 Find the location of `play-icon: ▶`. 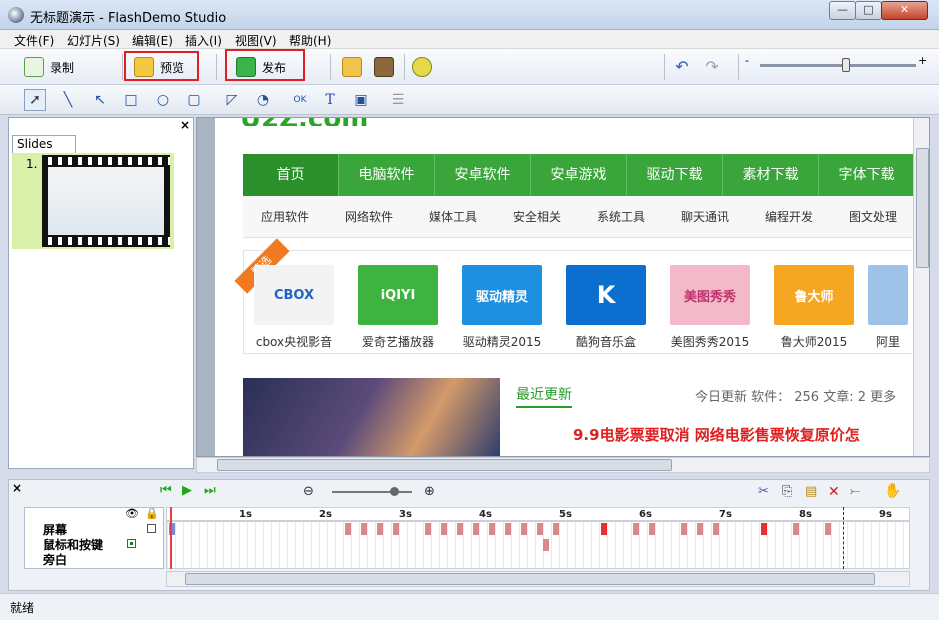

play-icon: ▶ is located at coordinates (189, 491).